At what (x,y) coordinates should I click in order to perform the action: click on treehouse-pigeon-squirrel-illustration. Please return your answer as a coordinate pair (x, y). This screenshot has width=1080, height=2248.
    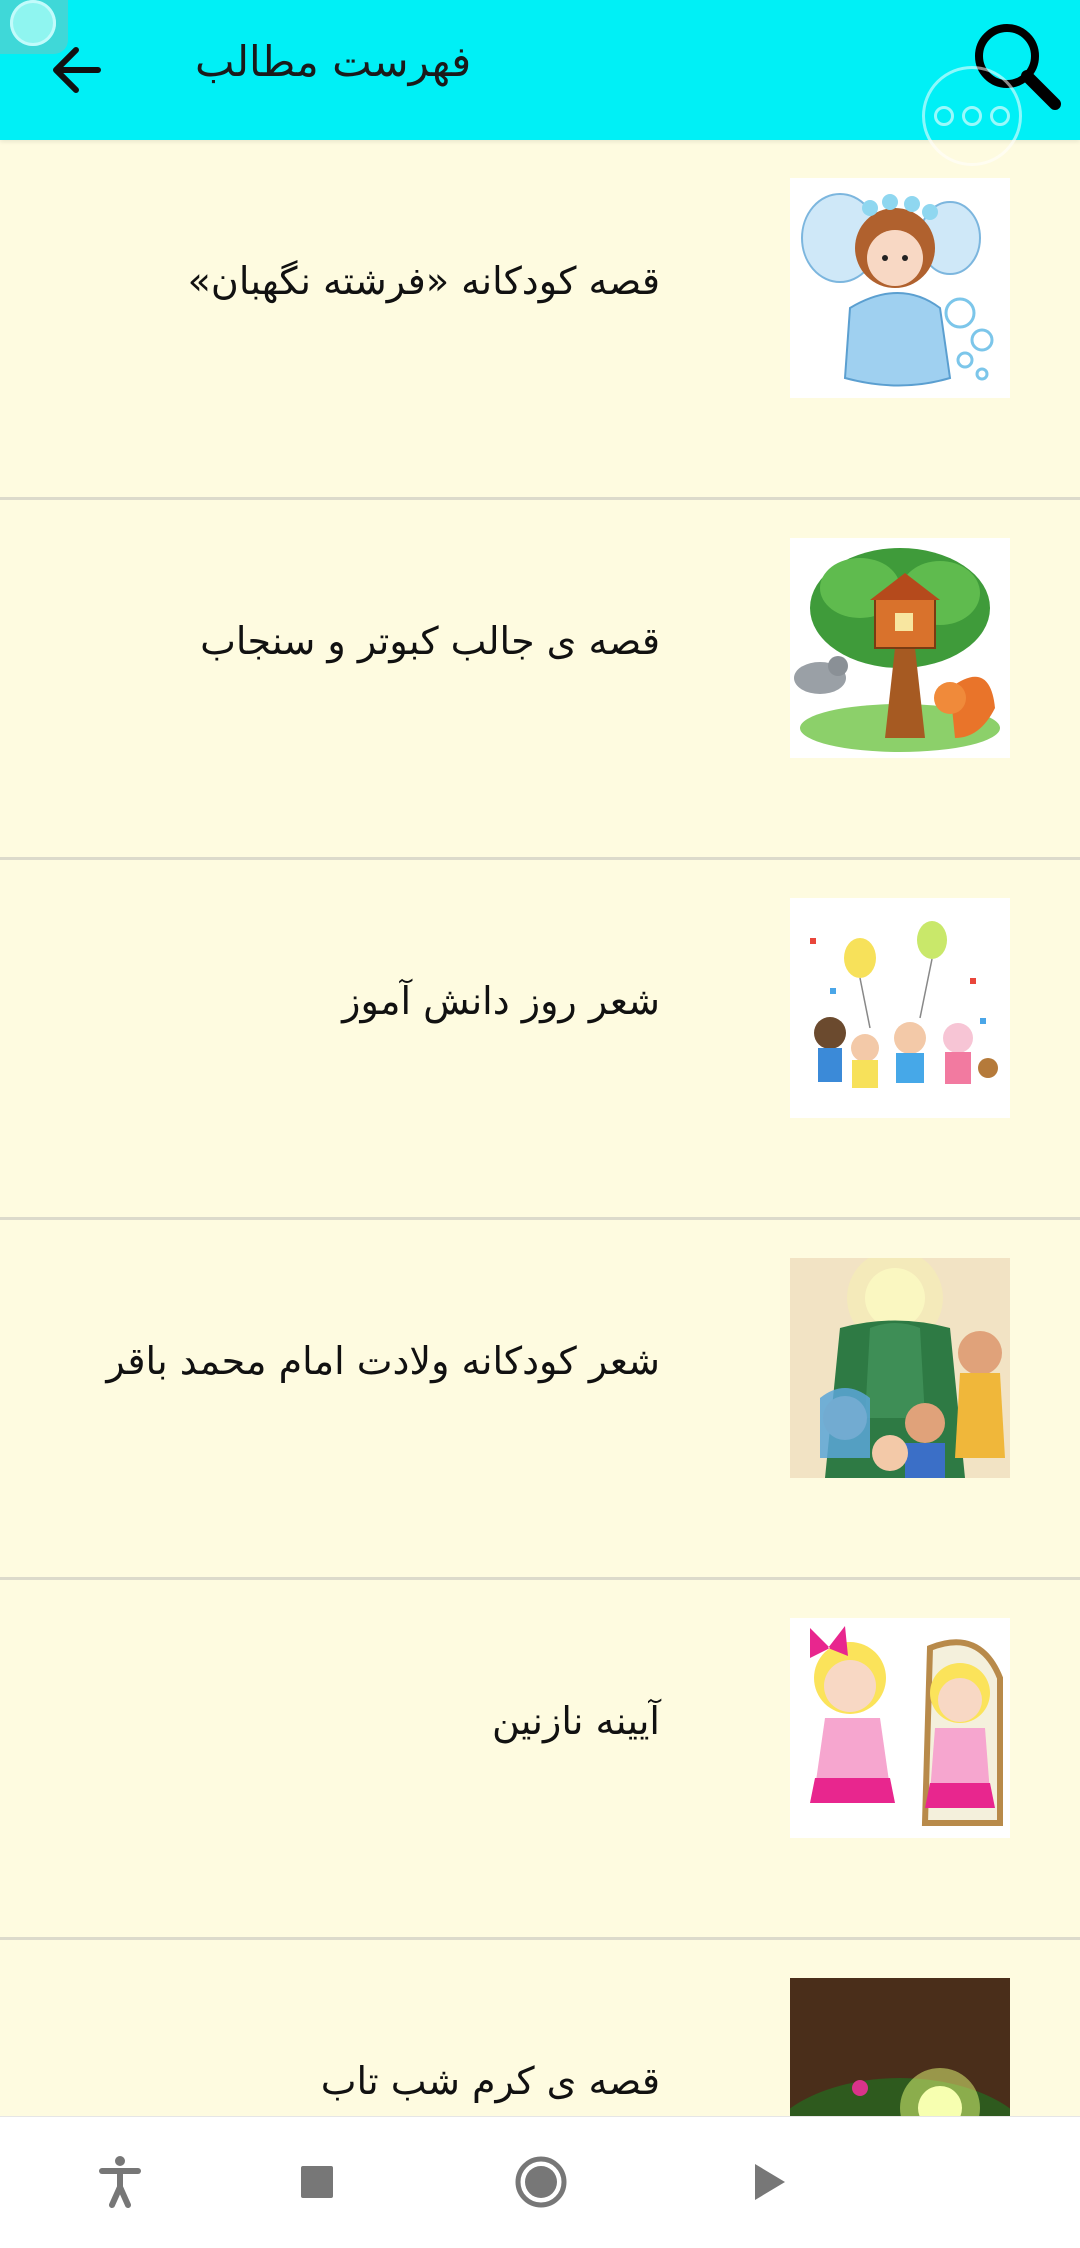
    Looking at the image, I should click on (900, 648).